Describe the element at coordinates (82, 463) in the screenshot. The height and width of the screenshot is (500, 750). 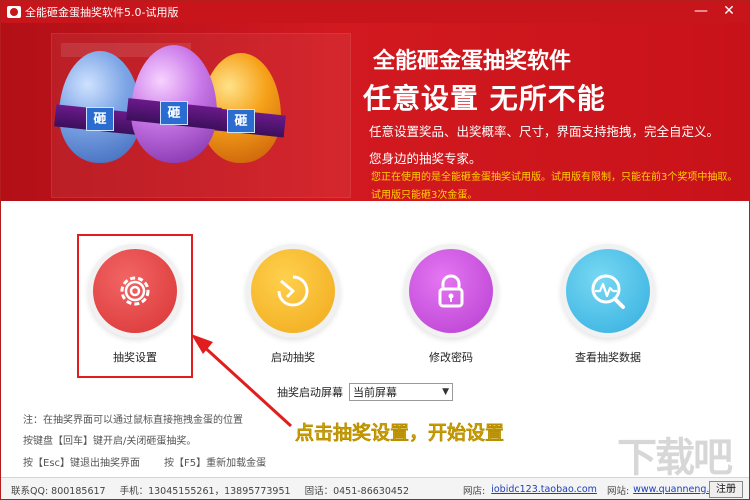
I see `hint-esc: 按【Esc】键退出抽奖界面` at that location.